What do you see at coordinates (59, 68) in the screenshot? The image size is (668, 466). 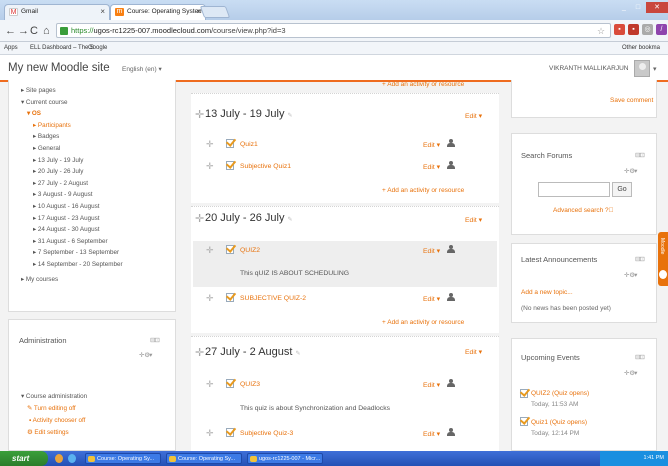 I see `site-name: My new Moodle site` at bounding box center [59, 68].